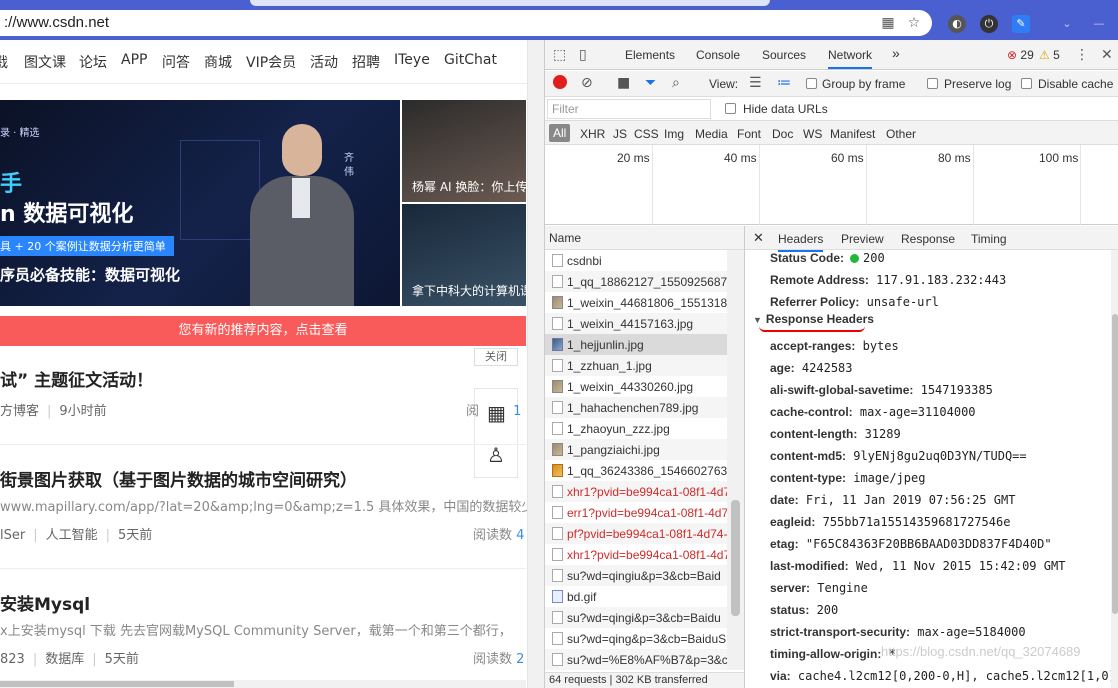 The image size is (1118, 688). I want to click on tab-preview: Preview, so click(862, 239).